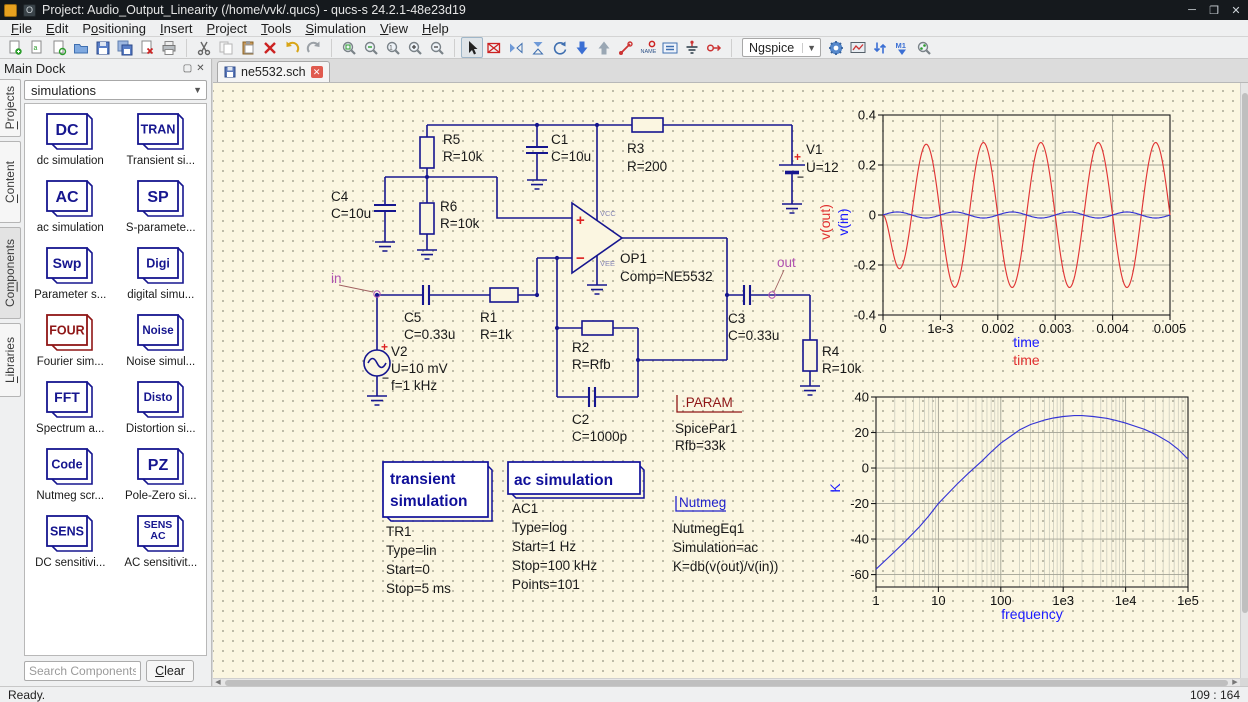  I want to click on keycap-icon: SENS, so click(70, 533).